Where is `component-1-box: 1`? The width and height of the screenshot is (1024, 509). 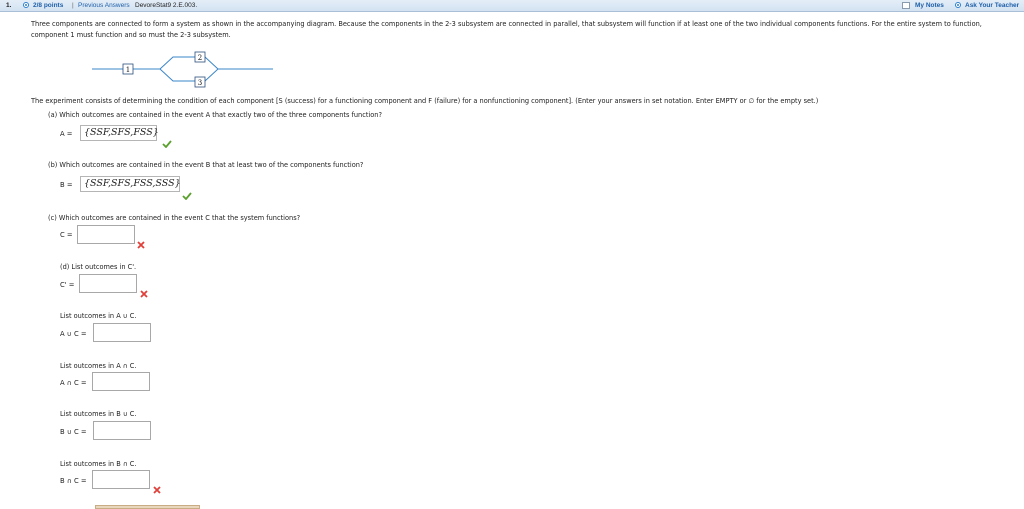 component-1-box: 1 is located at coordinates (128, 69).